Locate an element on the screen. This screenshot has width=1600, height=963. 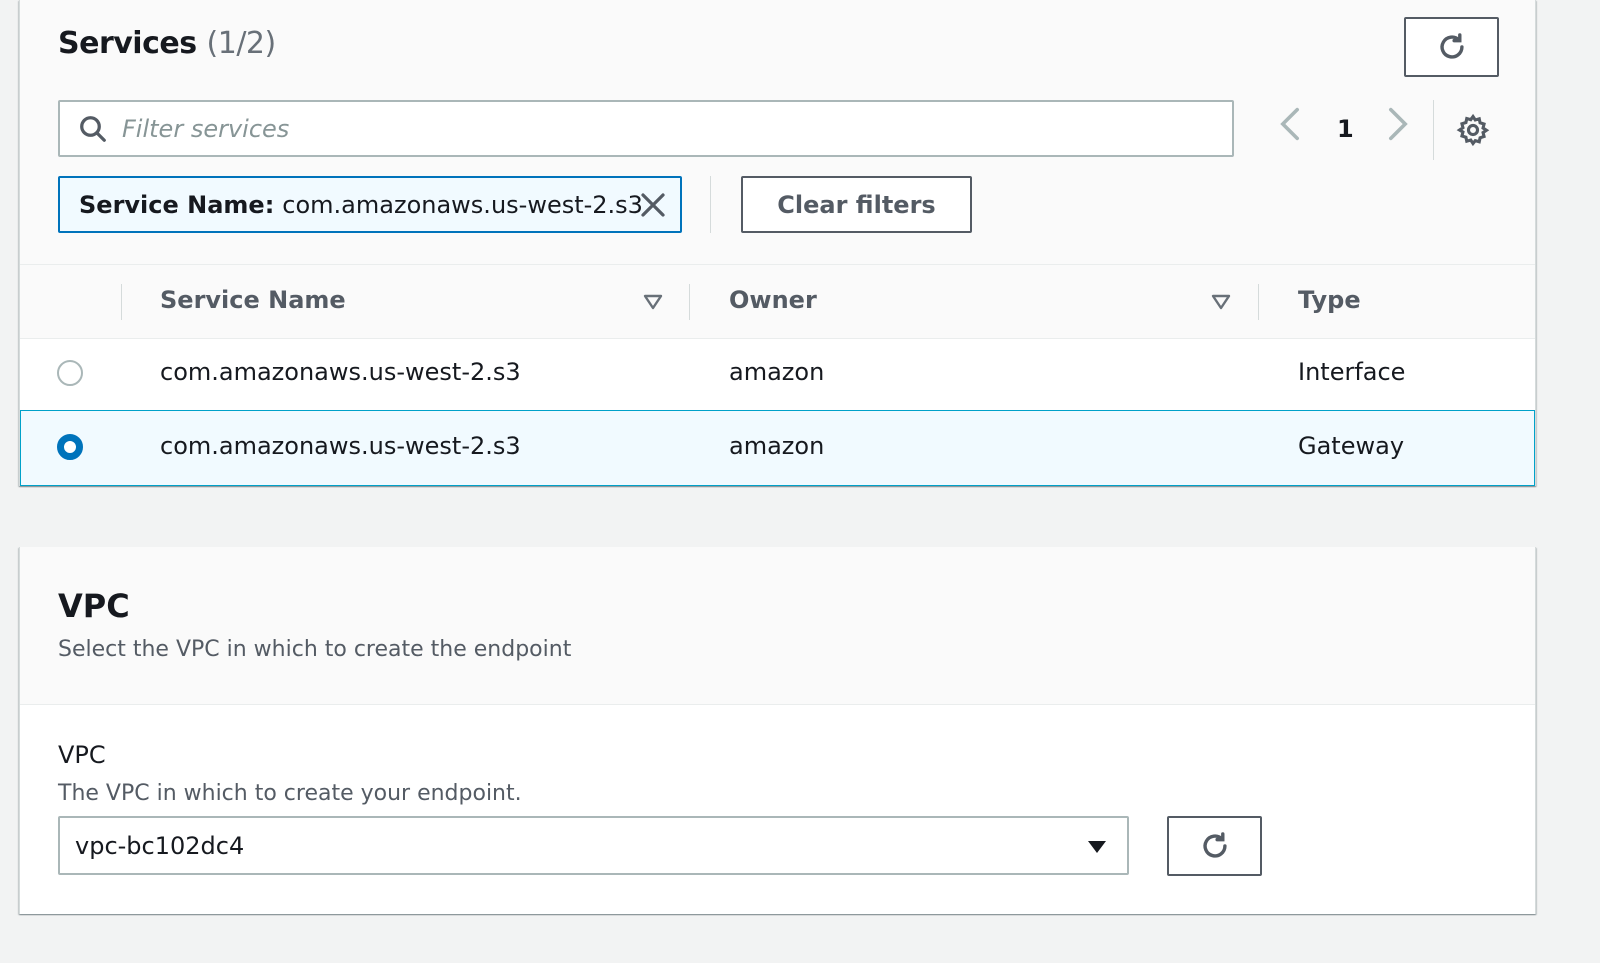
pagination-current-page: 1 is located at coordinates (1345, 129).